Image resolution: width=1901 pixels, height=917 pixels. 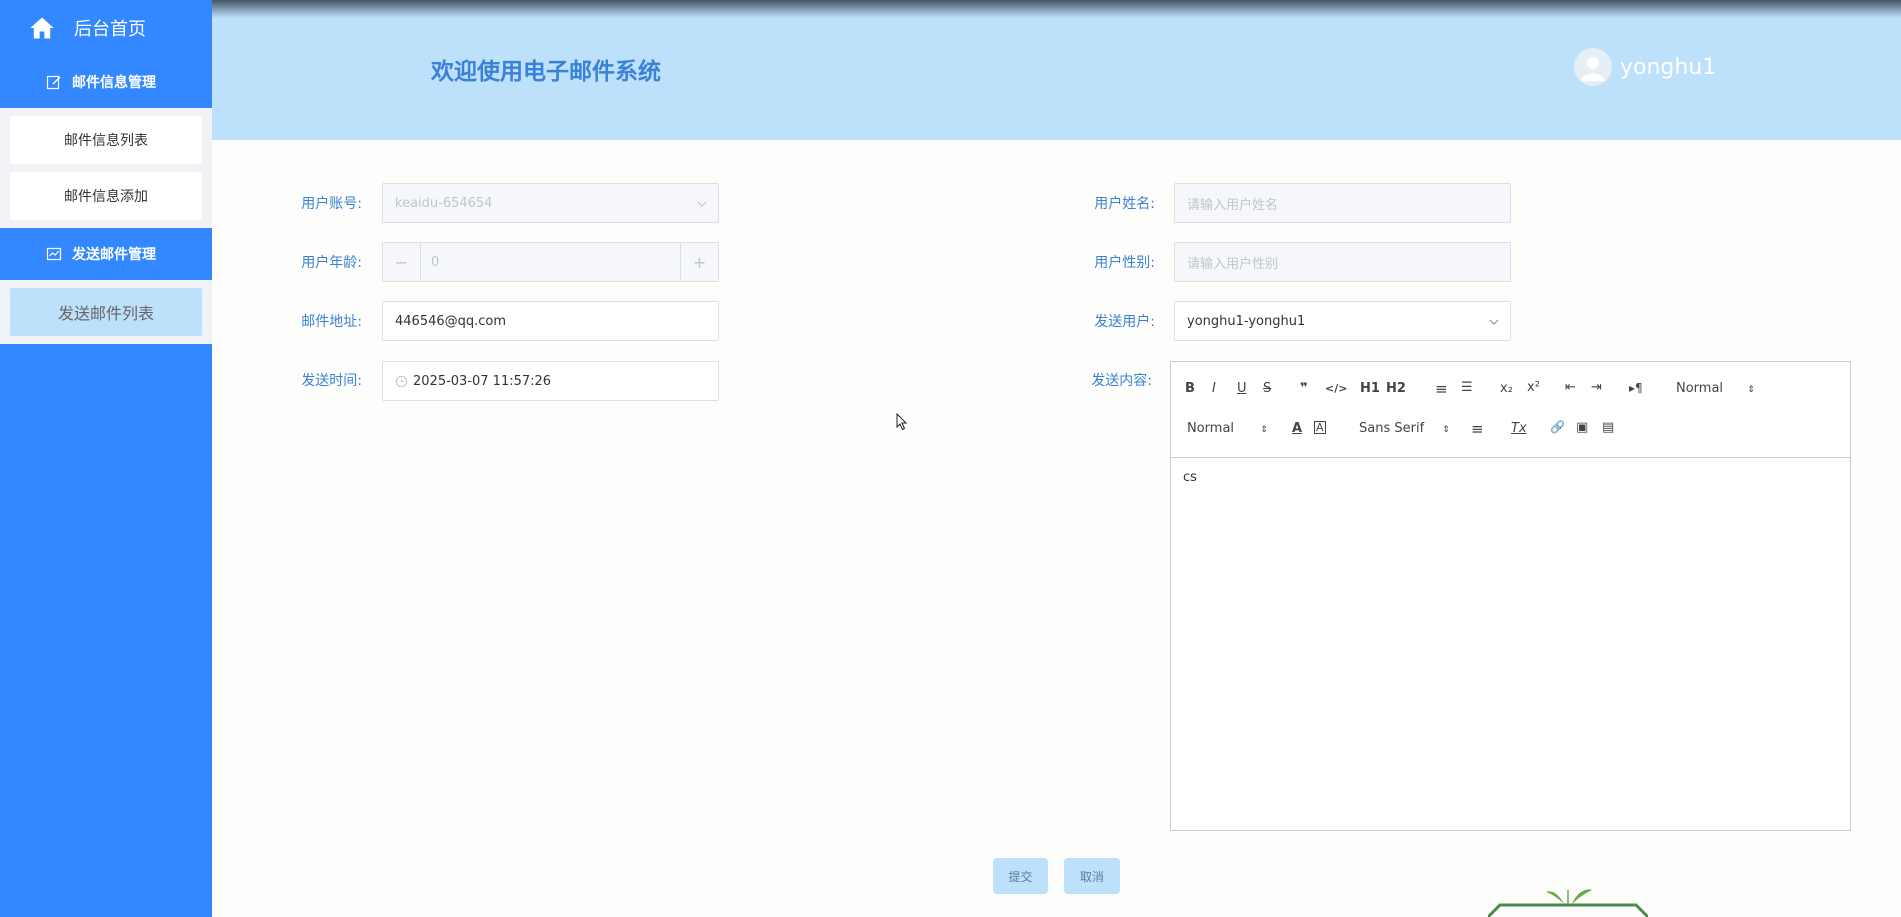 What do you see at coordinates (1267, 388) in the screenshot?
I see `strike-button: S` at bounding box center [1267, 388].